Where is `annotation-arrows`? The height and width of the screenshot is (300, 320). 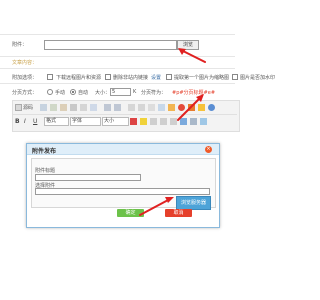
annotation-arrows is located at coordinates (172, 132).